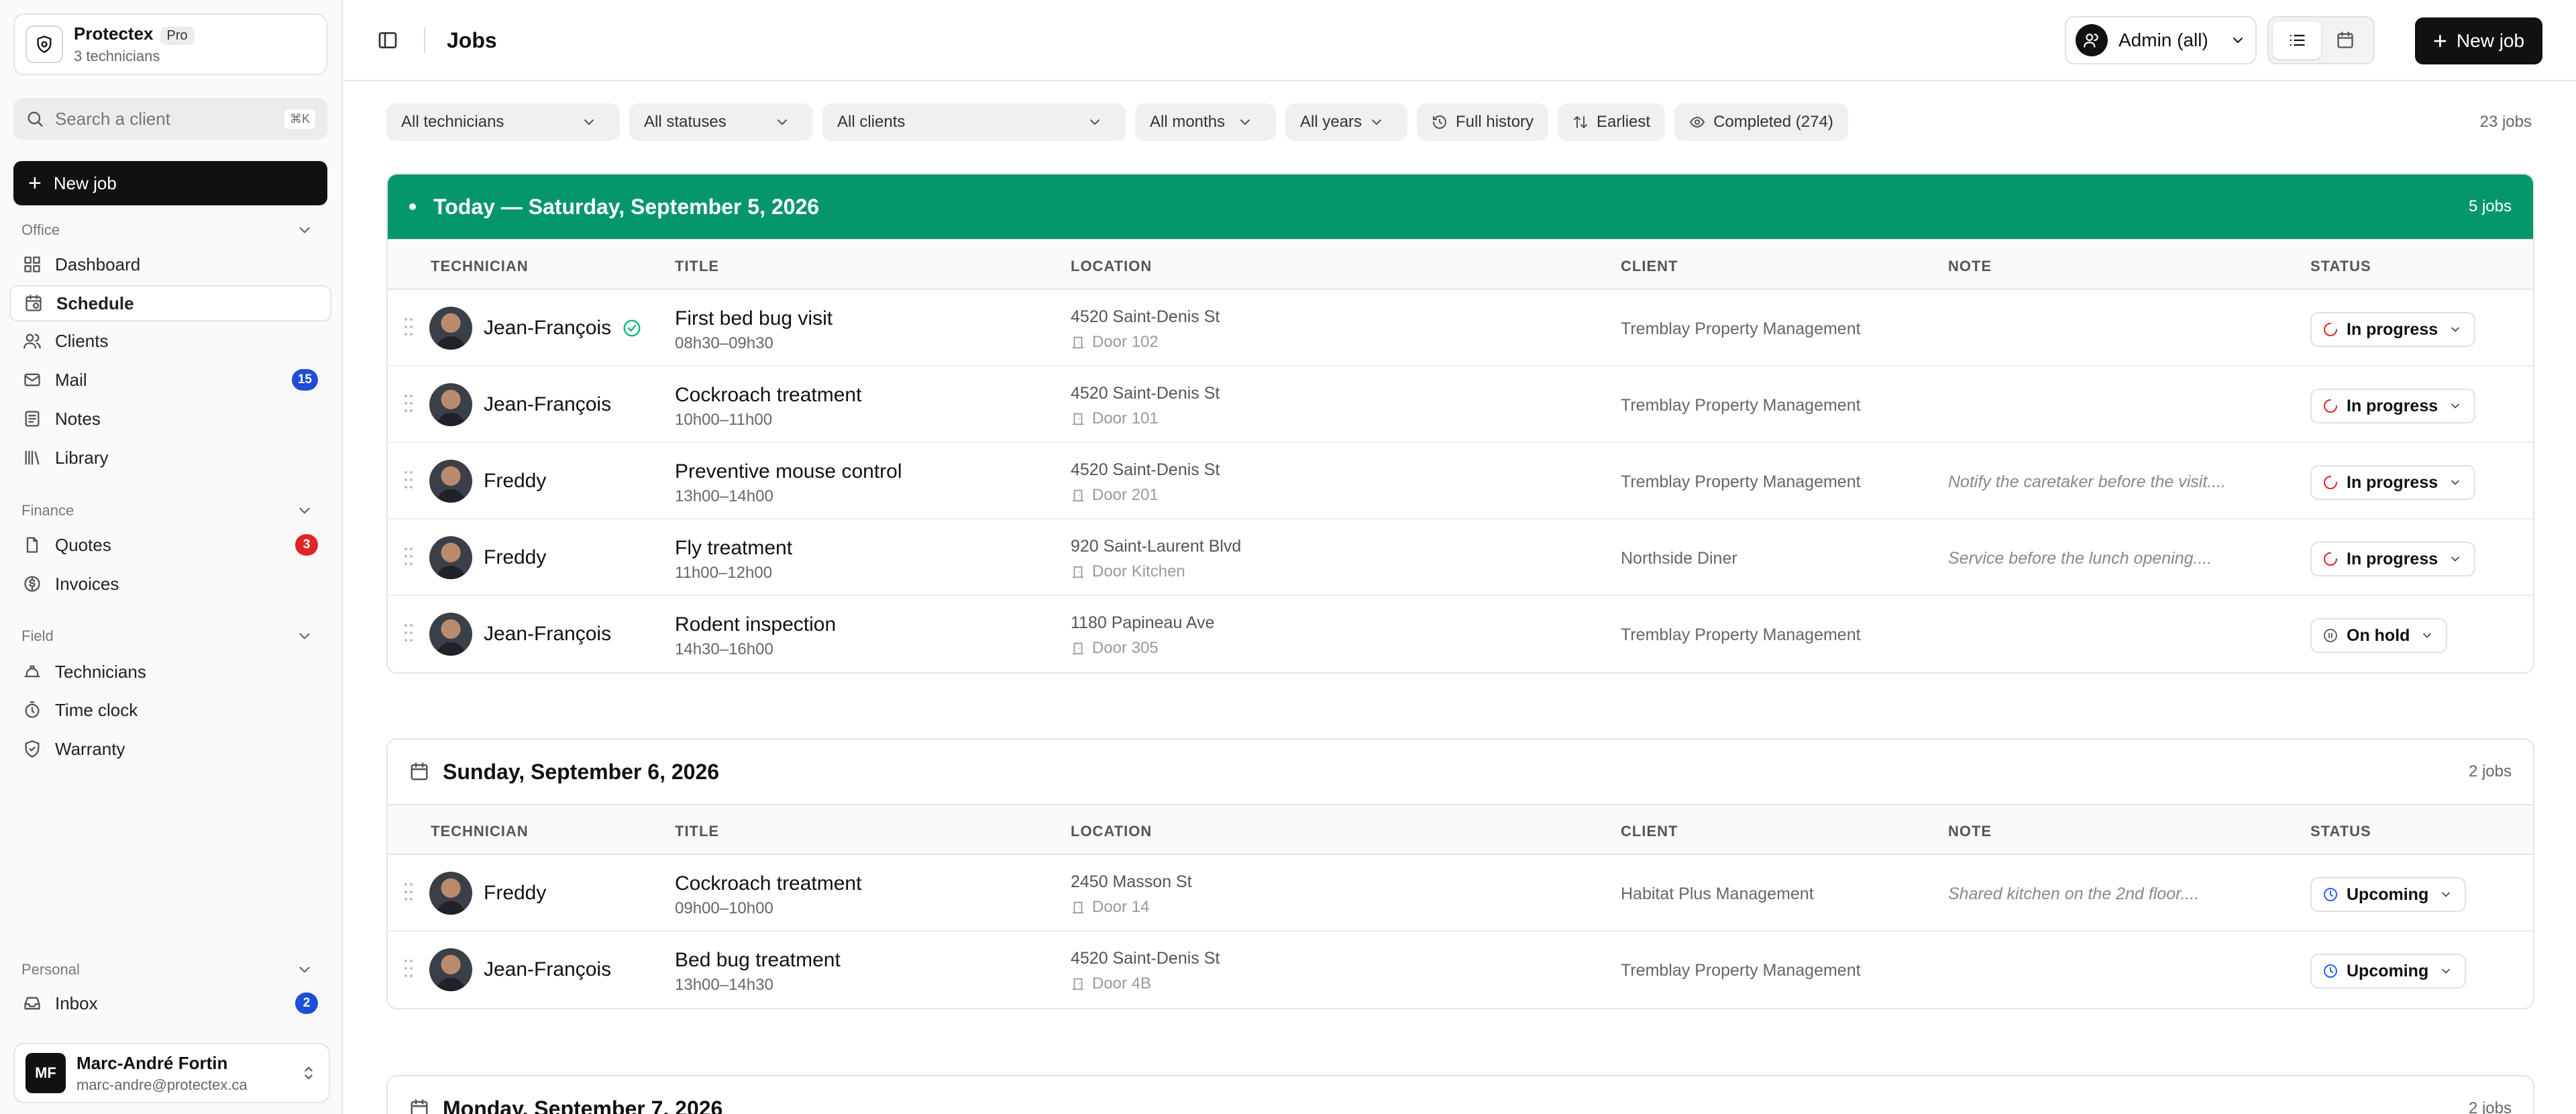 The image size is (2576, 1114). I want to click on completed-toggle: Completed (274), so click(1761, 122).